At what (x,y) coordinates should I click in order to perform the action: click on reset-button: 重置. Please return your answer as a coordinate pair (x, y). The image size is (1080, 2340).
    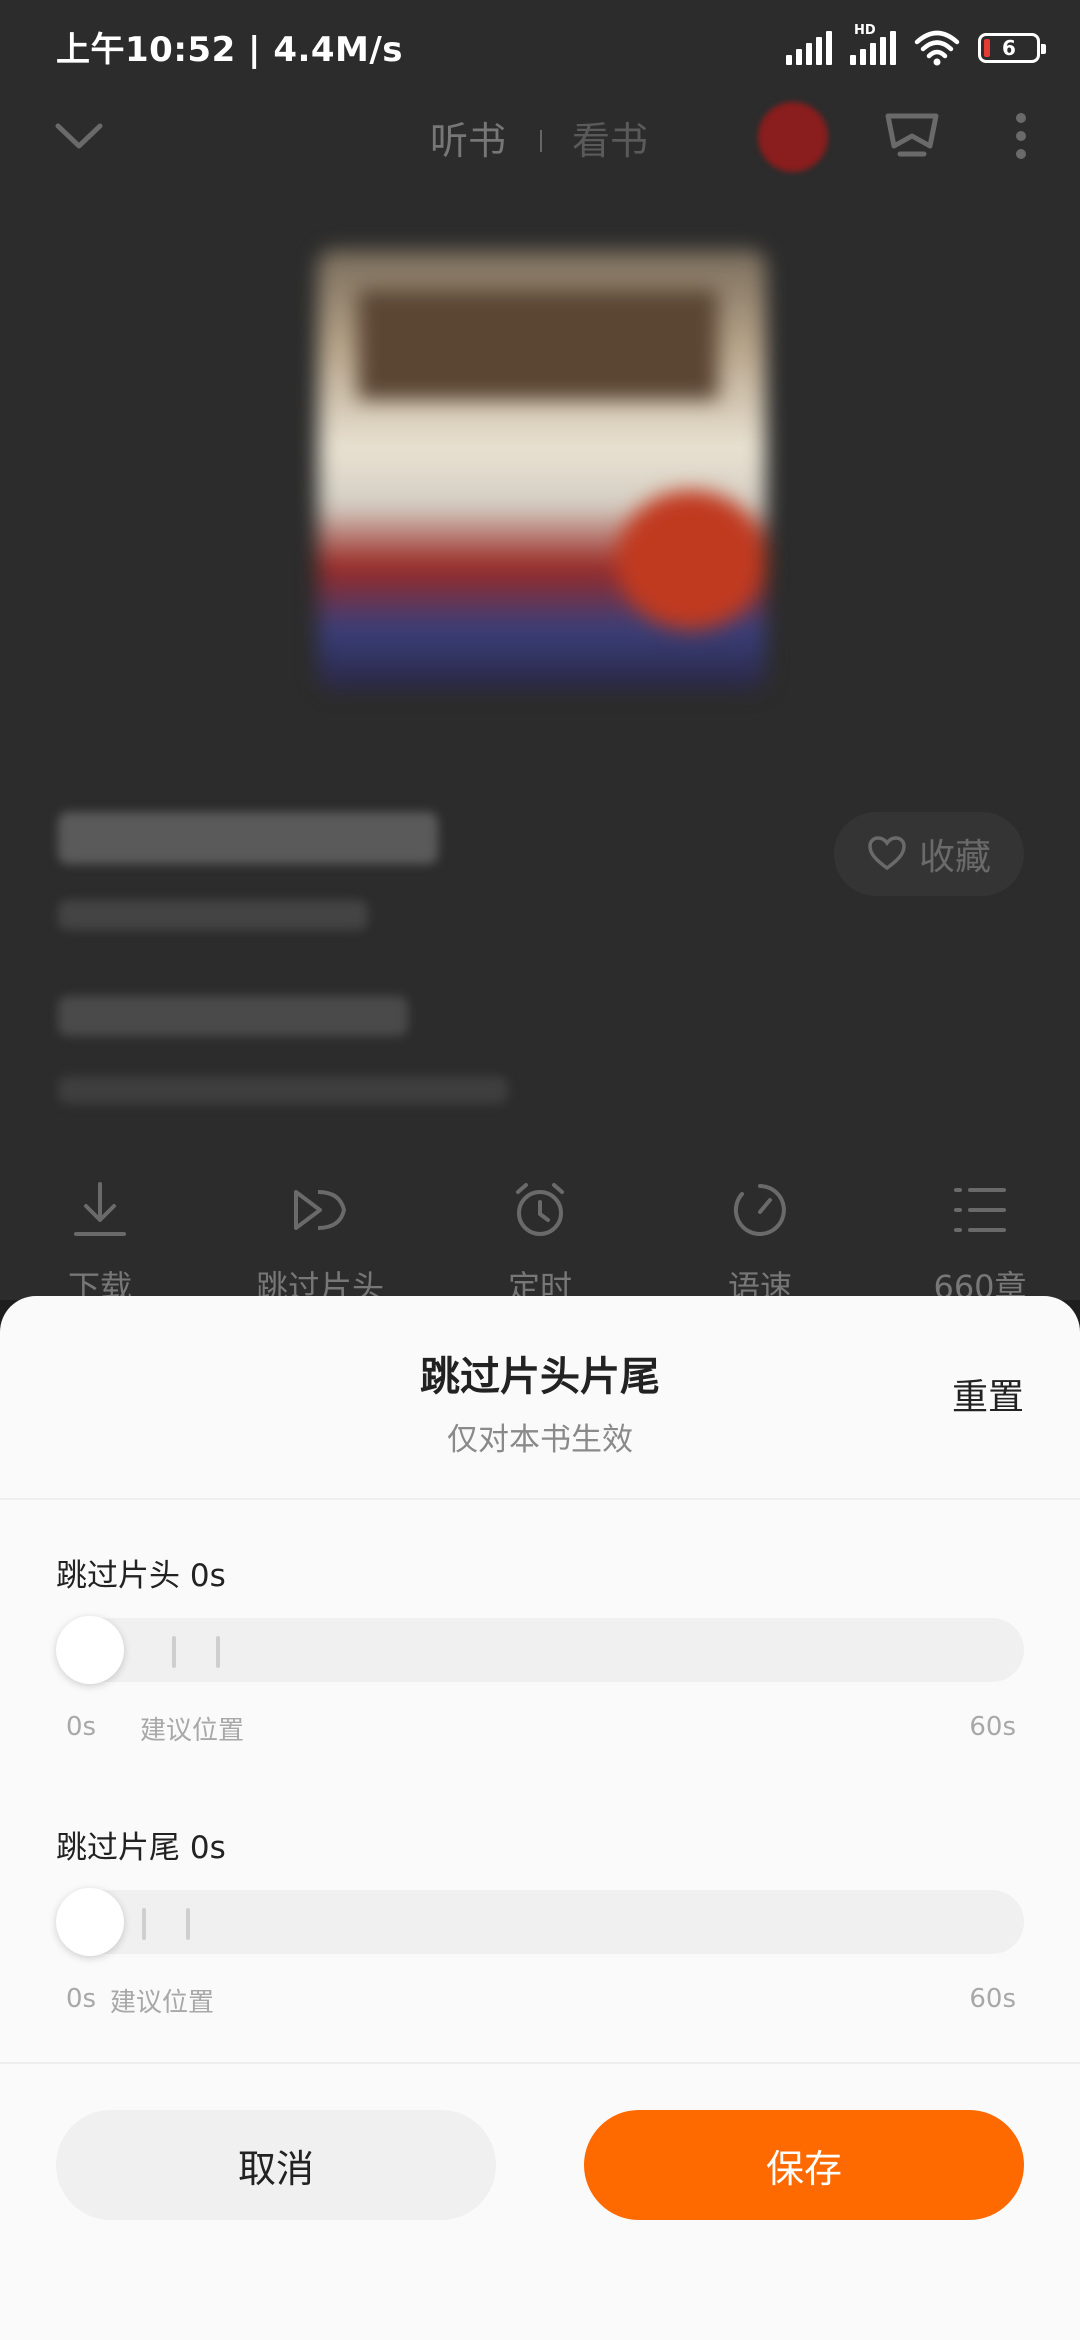
    Looking at the image, I should click on (988, 1394).